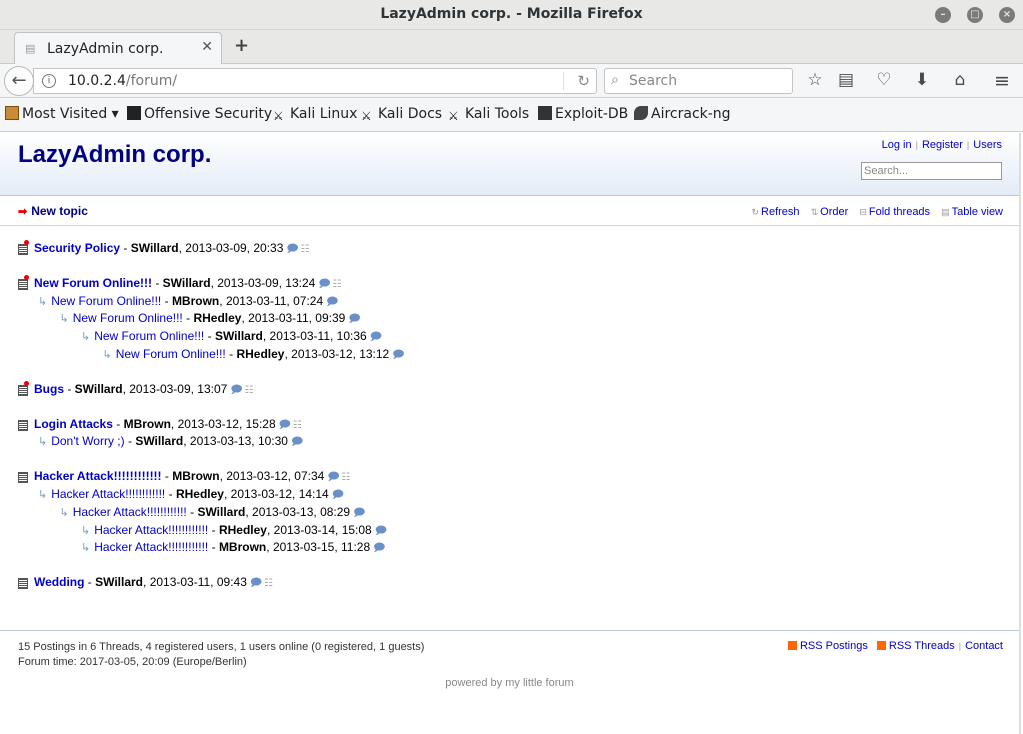 Image resolution: width=1023 pixels, height=734 pixels. I want to click on bookmark-kali-tools: ⚔ Kali Tools, so click(488, 114).